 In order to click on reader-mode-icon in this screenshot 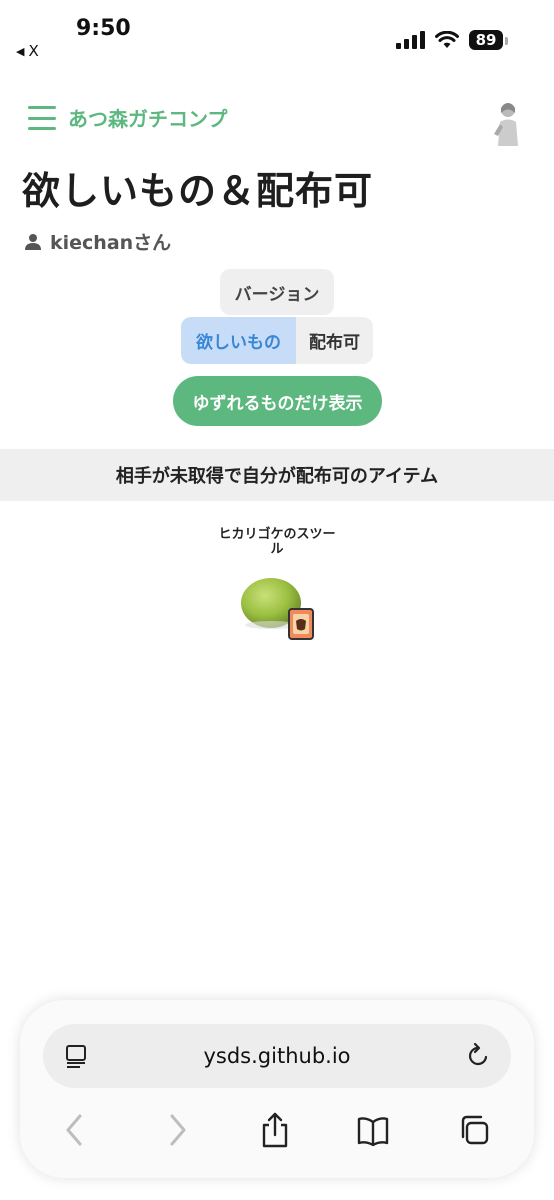, I will do `click(77, 1056)`.